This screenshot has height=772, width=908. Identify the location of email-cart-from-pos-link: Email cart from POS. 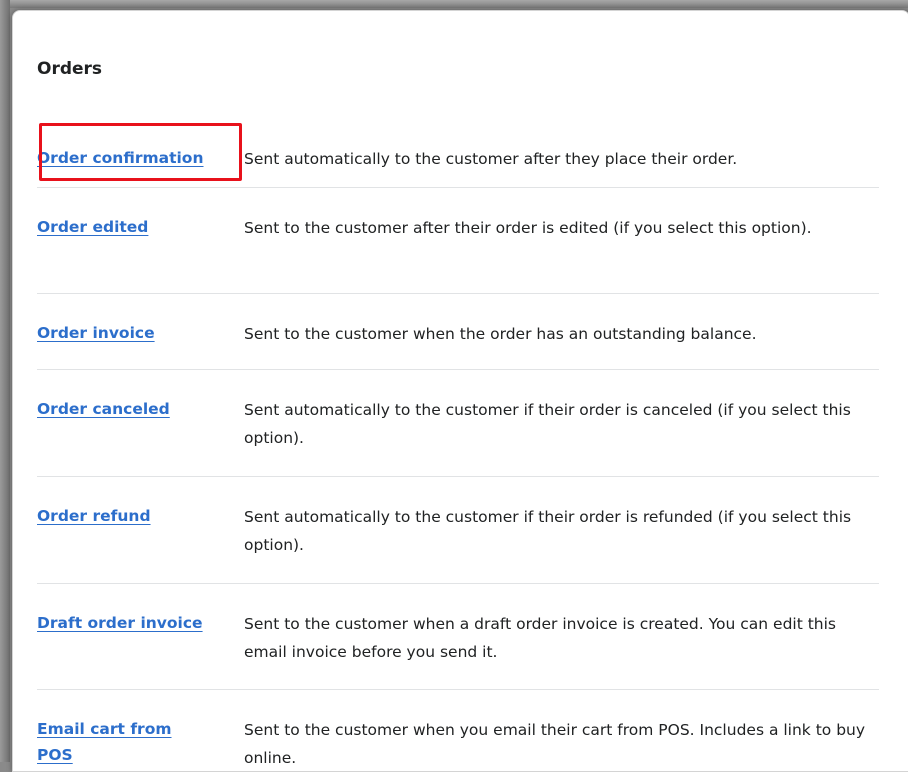
(112, 742).